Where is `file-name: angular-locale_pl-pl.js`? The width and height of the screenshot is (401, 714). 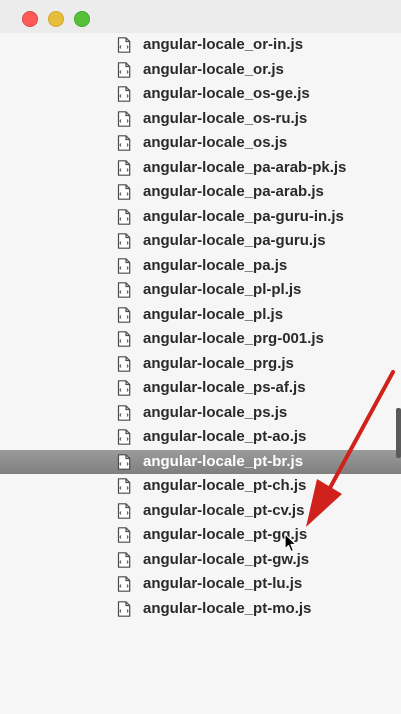 file-name: angular-locale_pl-pl.js is located at coordinates (222, 289).